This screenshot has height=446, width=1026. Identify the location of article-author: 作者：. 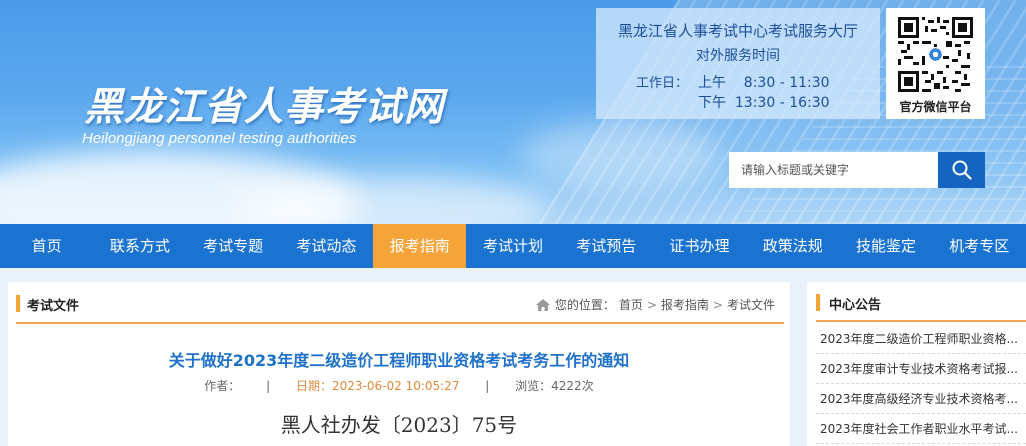
(222, 386).